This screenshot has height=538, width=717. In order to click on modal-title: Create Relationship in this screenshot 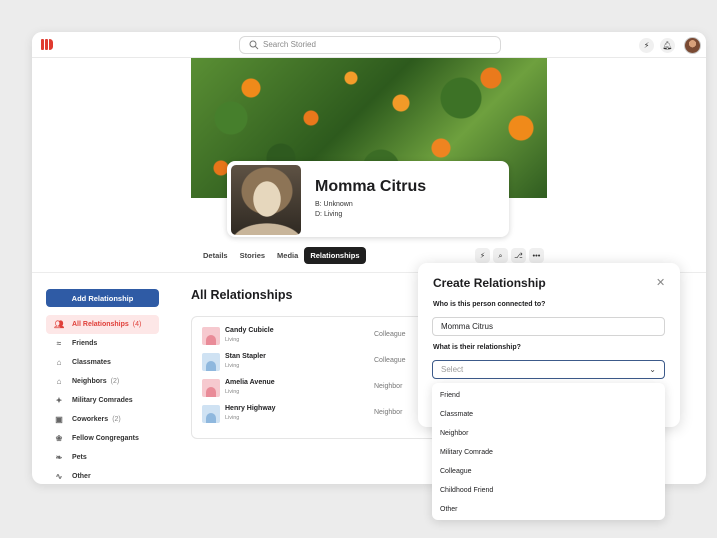, I will do `click(489, 283)`.